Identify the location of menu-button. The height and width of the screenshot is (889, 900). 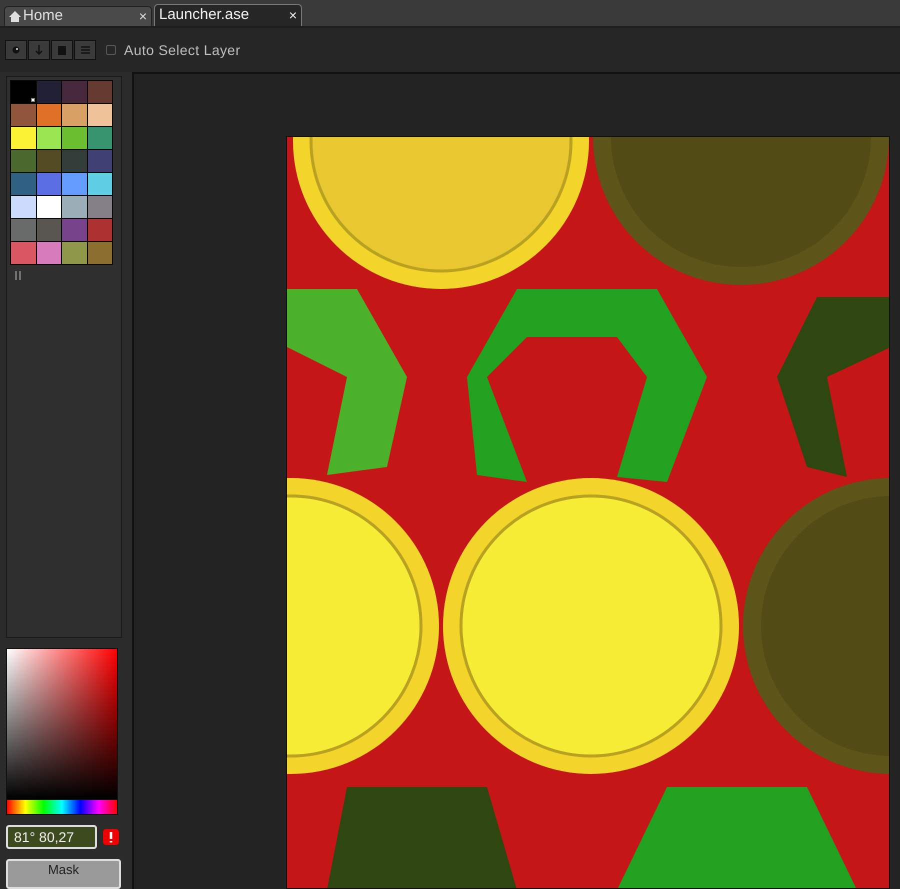
(85, 50).